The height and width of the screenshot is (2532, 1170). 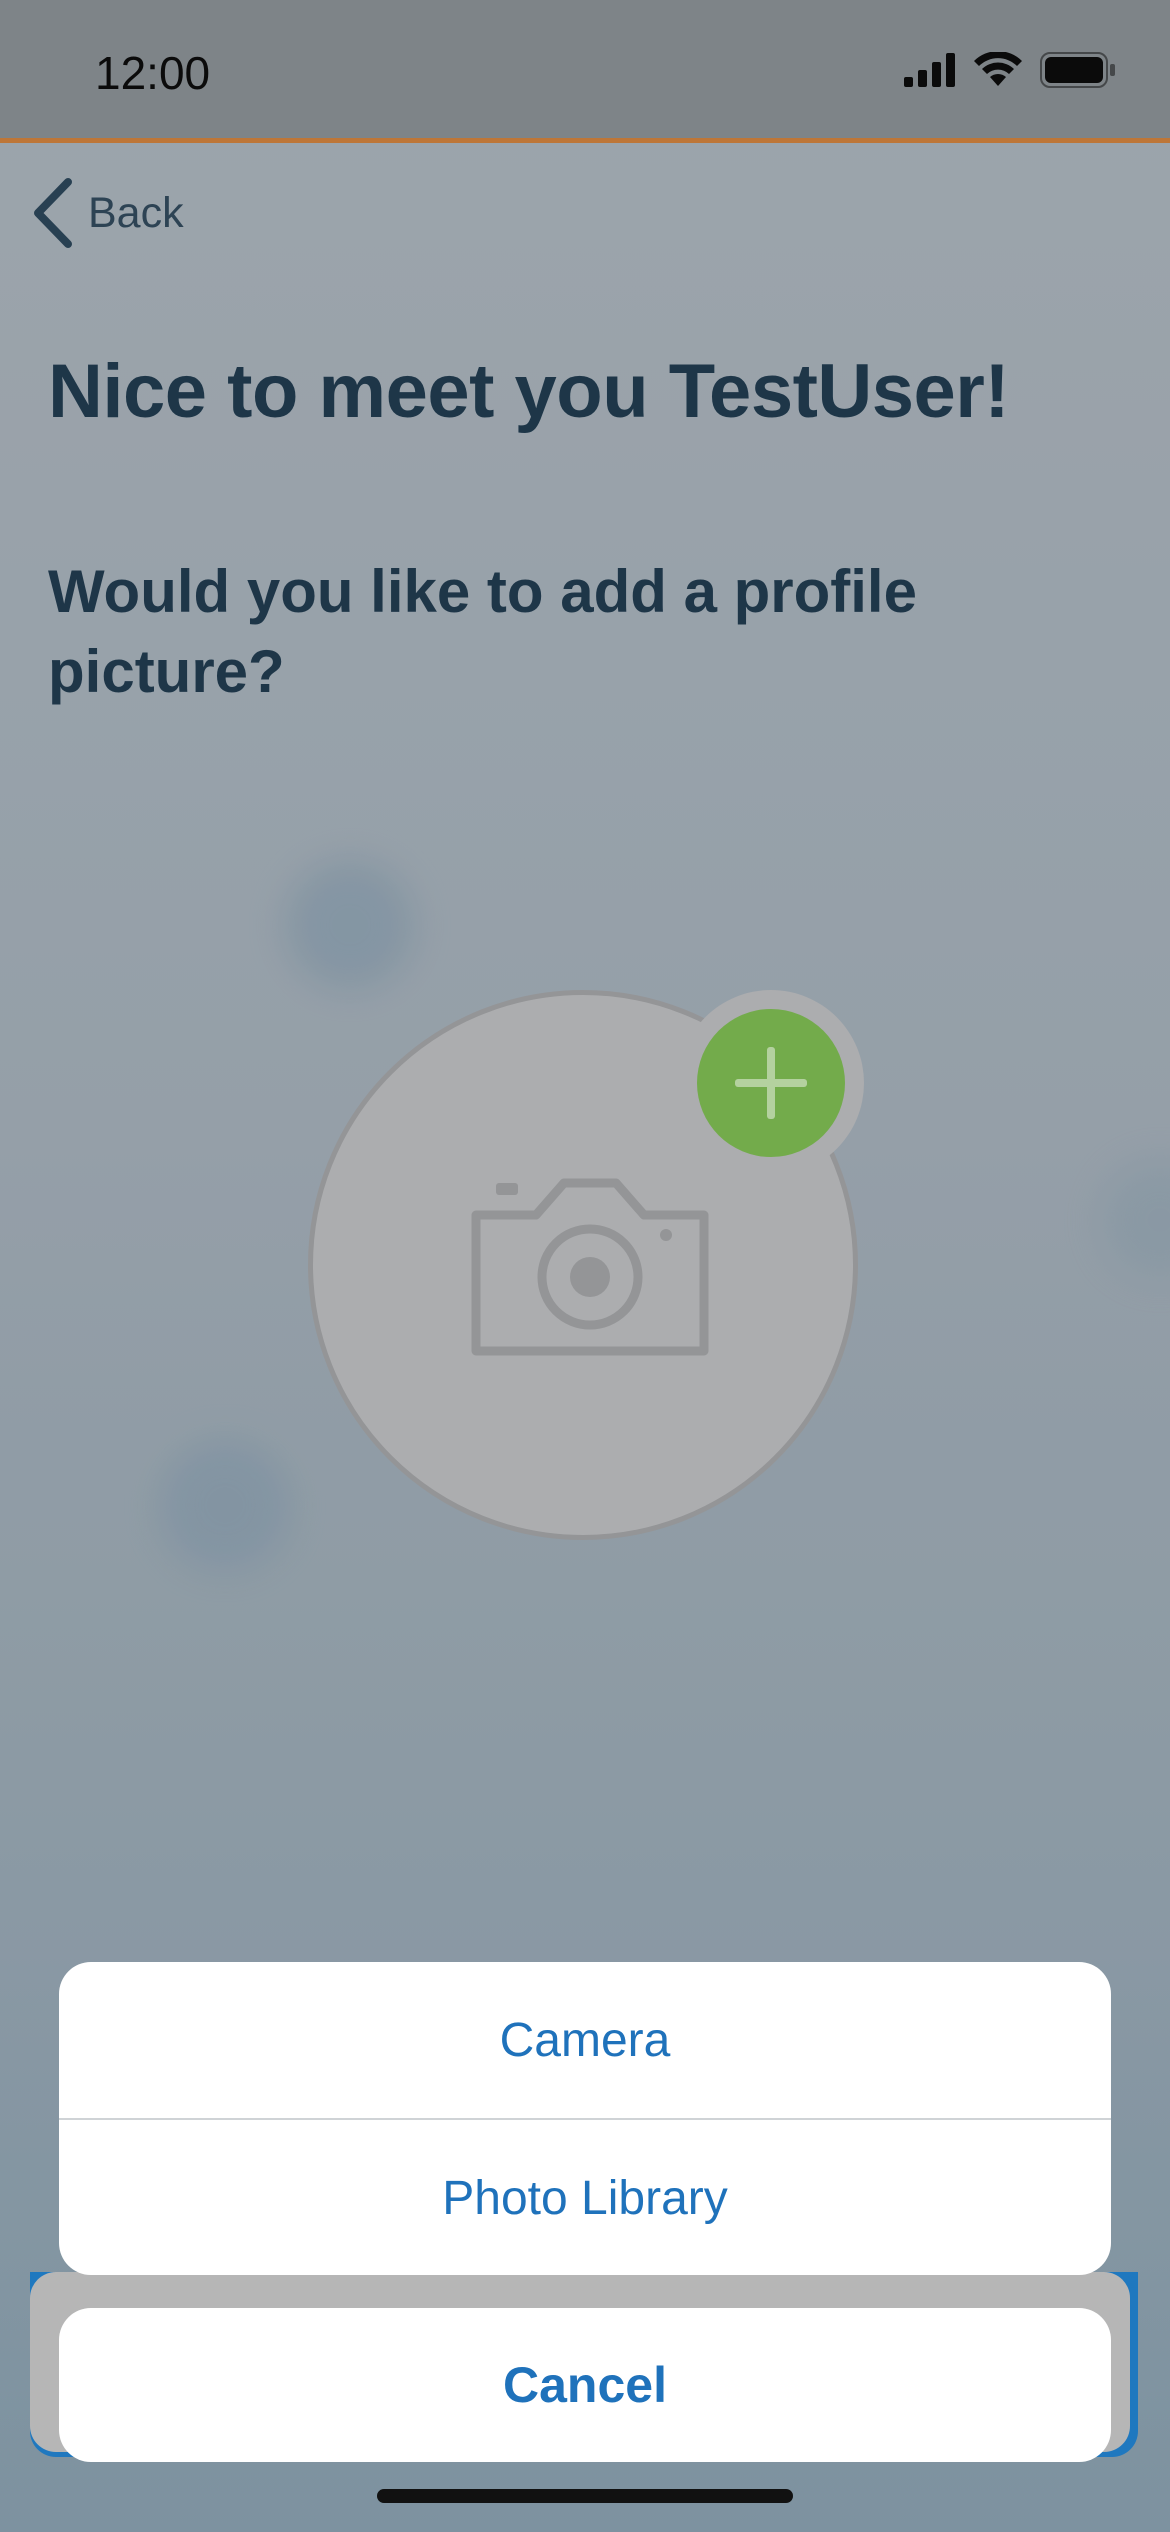 What do you see at coordinates (585, 2496) in the screenshot?
I see `home-indicator` at bounding box center [585, 2496].